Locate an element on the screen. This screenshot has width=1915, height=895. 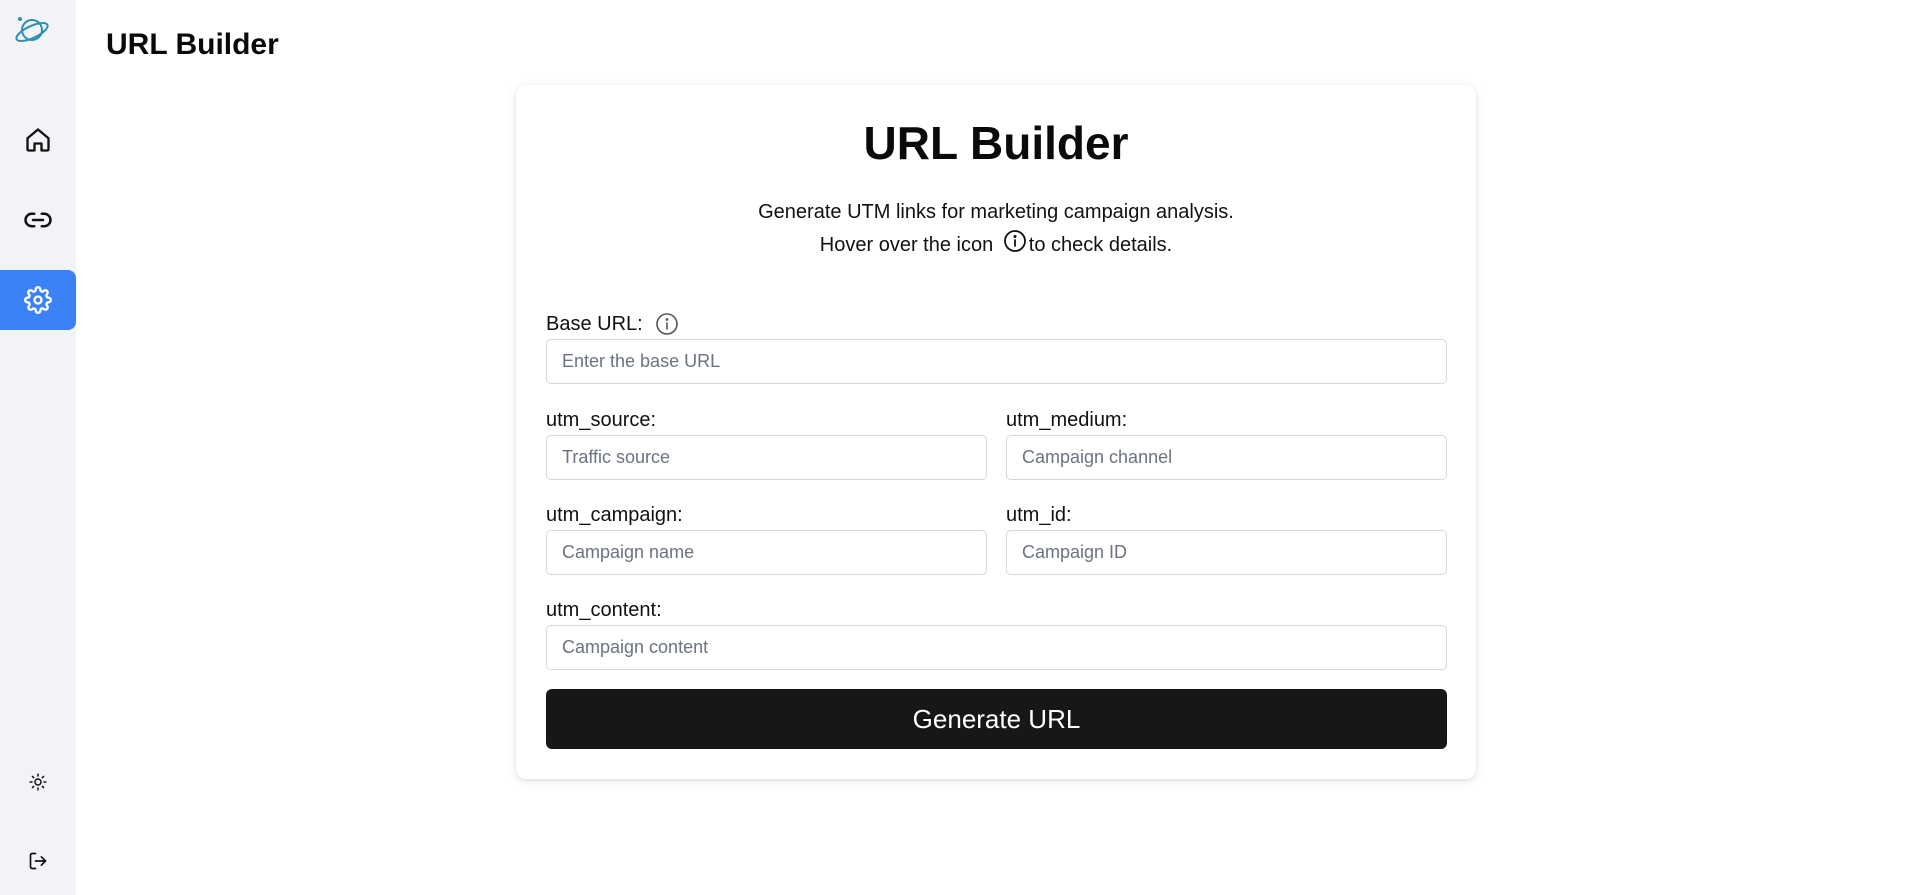
utm-content-label: utm_content: is located at coordinates (604, 610).